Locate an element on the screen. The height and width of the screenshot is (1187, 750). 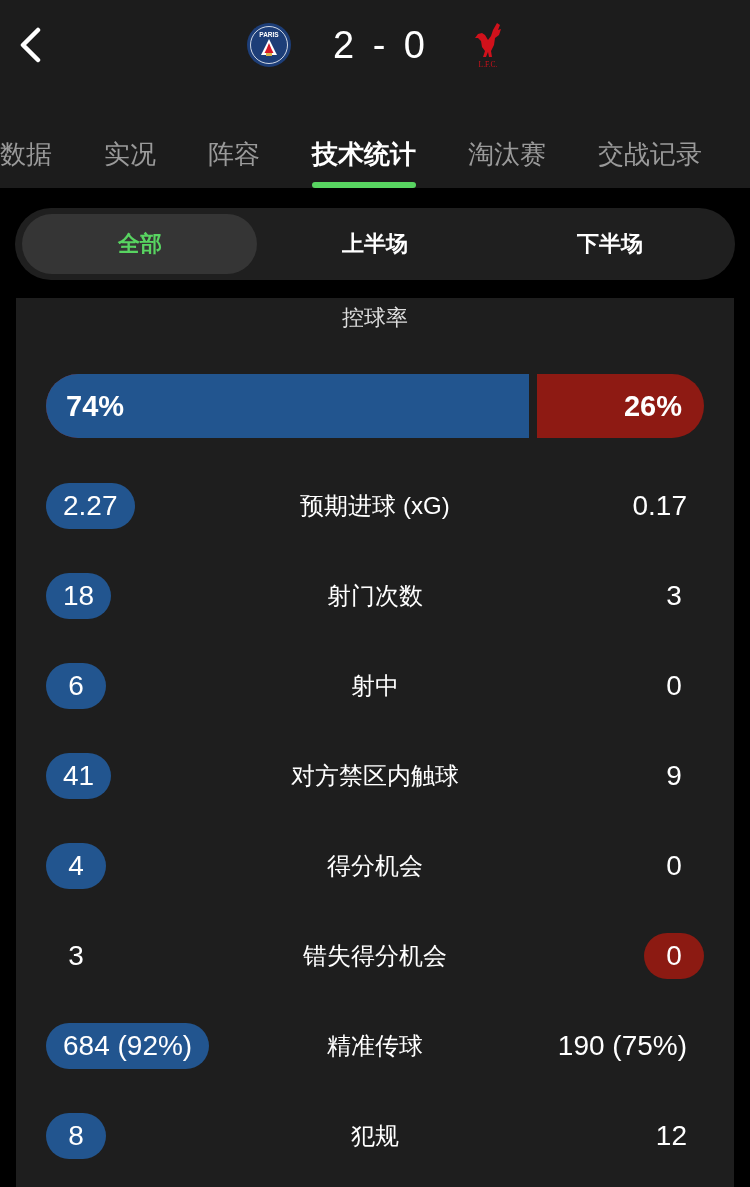
period-segment: 全部 is located at coordinates (140, 244).